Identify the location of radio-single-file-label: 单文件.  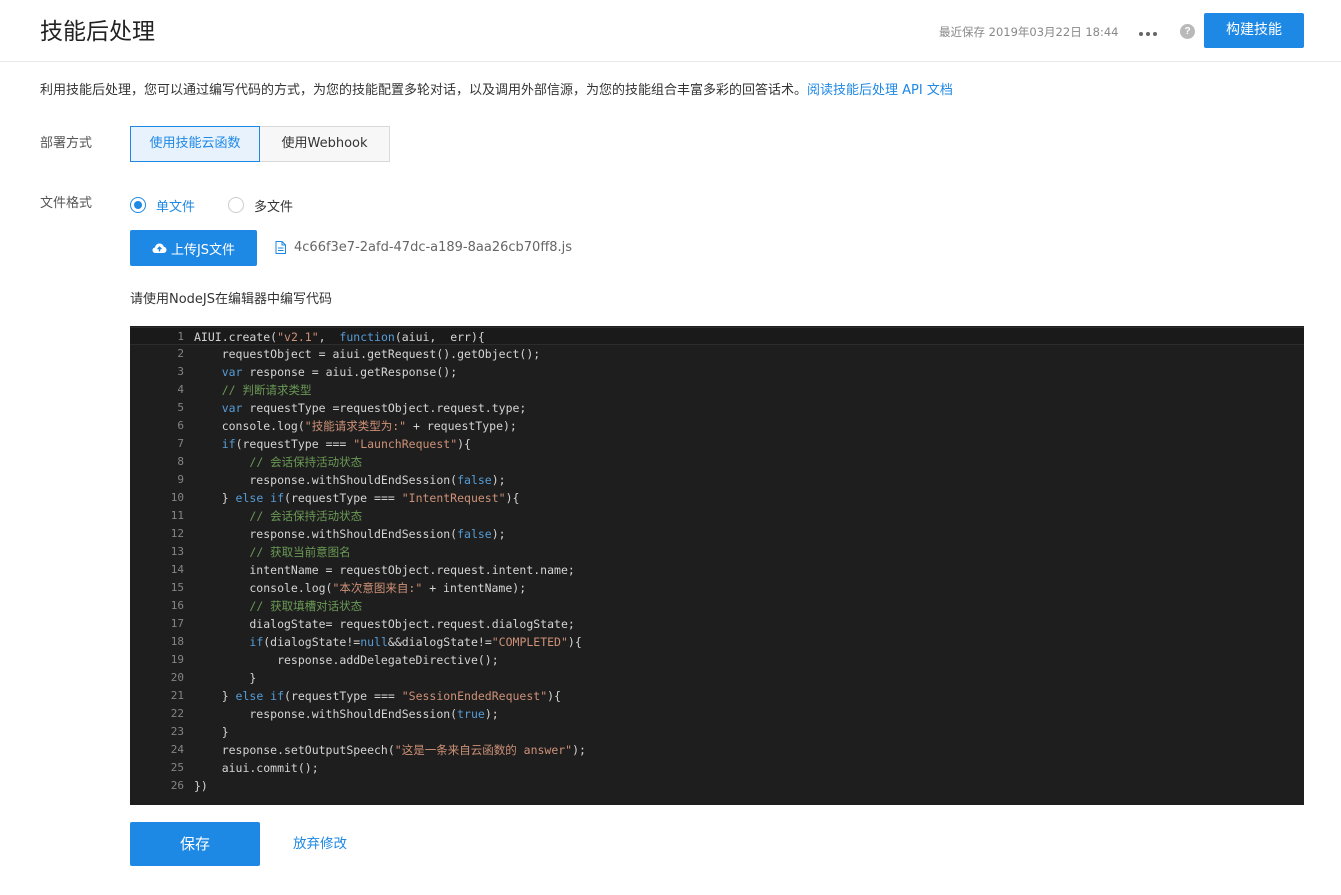
(176, 207).